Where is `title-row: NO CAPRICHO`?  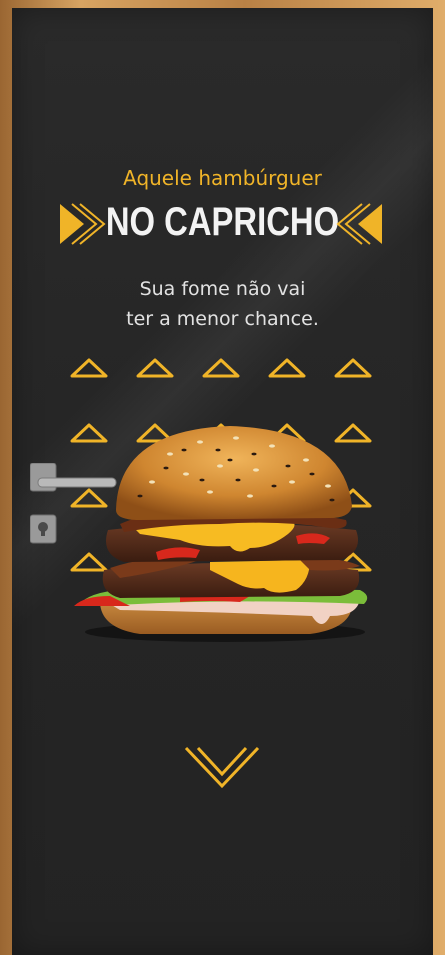 title-row: NO CAPRICHO is located at coordinates (222, 225).